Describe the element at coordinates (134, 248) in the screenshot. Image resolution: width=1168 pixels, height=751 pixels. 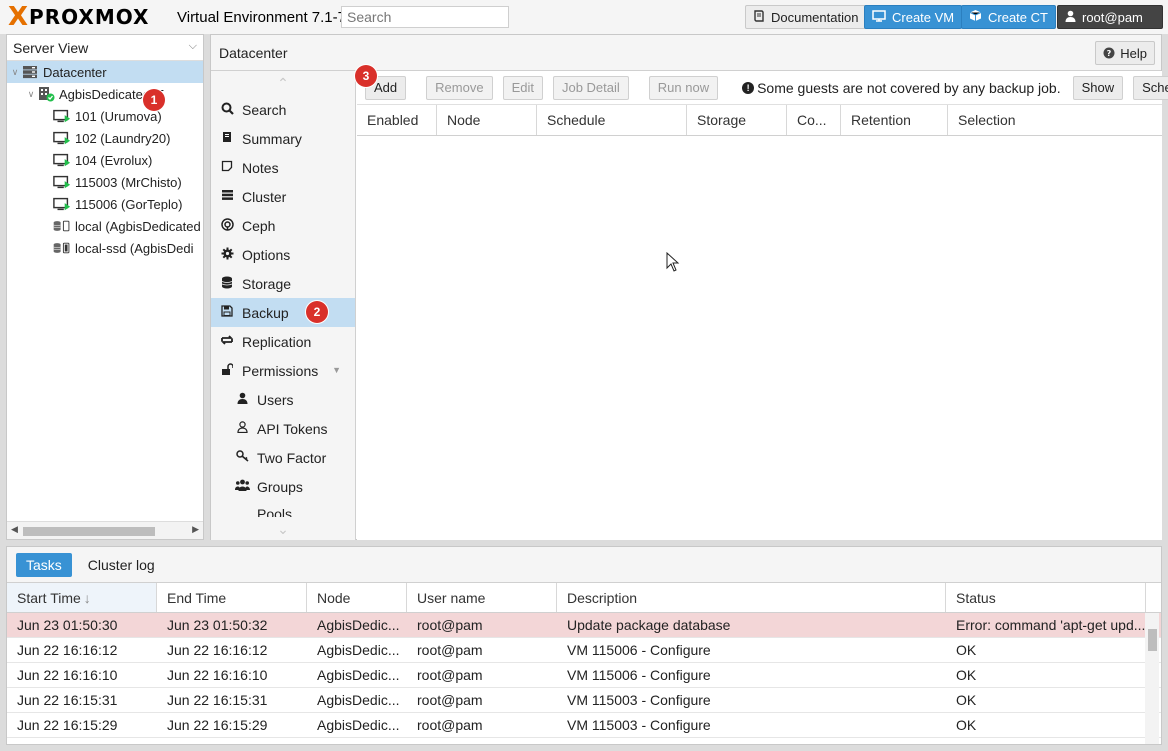
I see `tree-item-label: local-ssd (AgbisDedi` at that location.